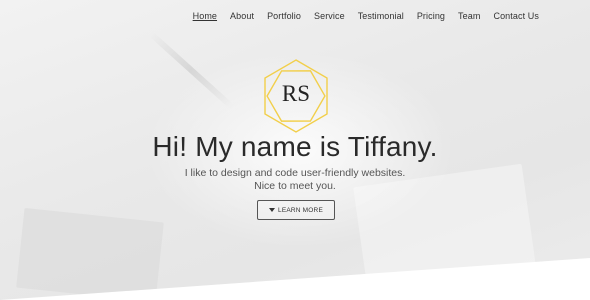 The image size is (590, 300). Describe the element at coordinates (295, 146) in the screenshot. I see `hero-title: Hi! My name is Tiffany.` at that location.